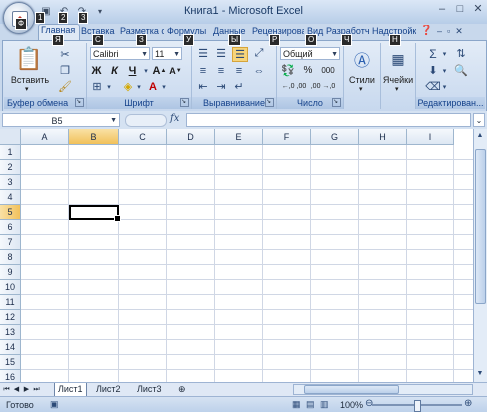 This screenshot has height=412, width=487. I want to click on decrease-decimal-button: ,00 →,0, so click(323, 86).